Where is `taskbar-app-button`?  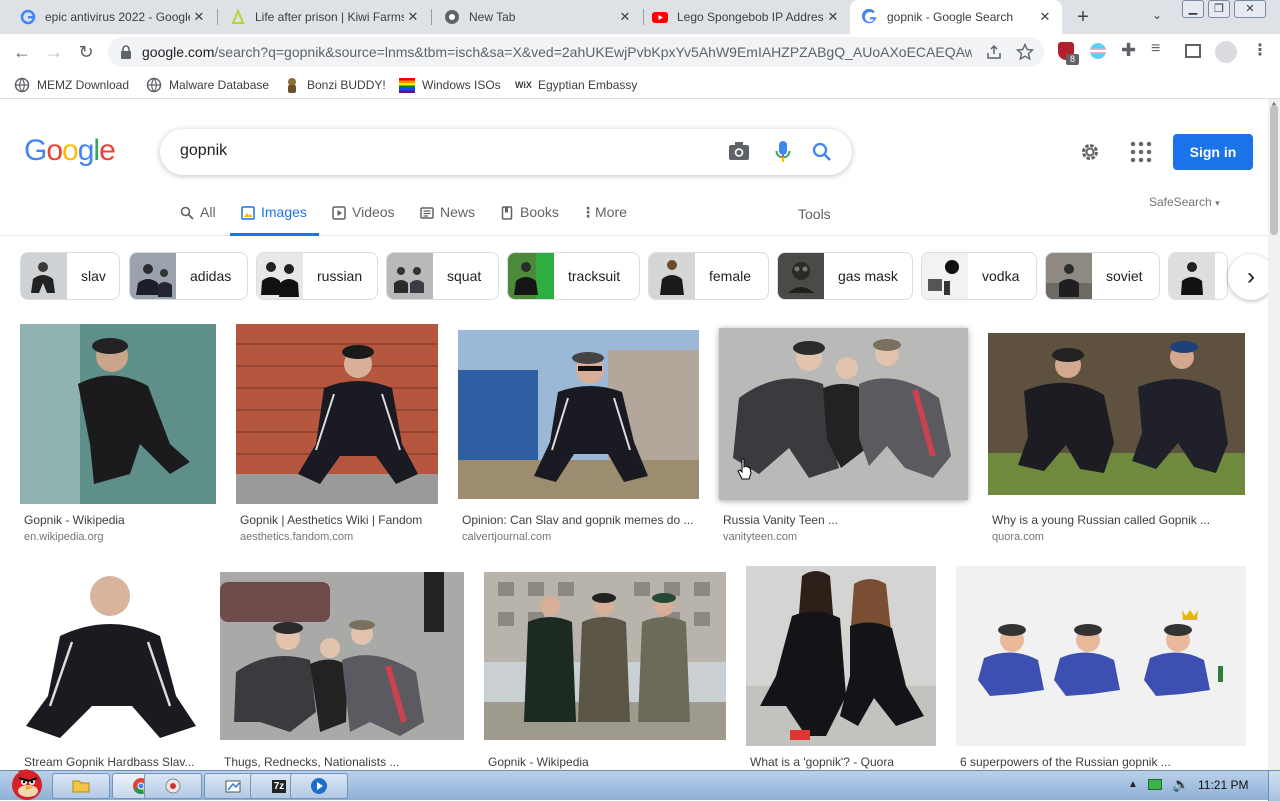 taskbar-app-button is located at coordinates (173, 786).